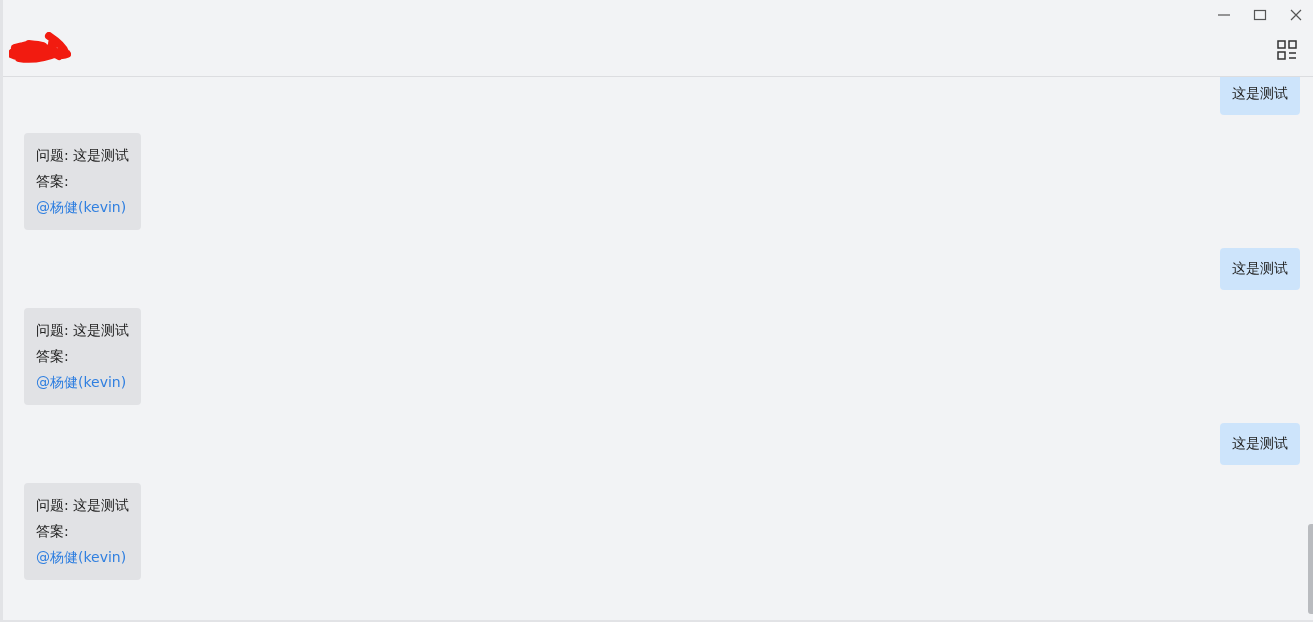  I want to click on maximize-icon, so click(1260, 15).